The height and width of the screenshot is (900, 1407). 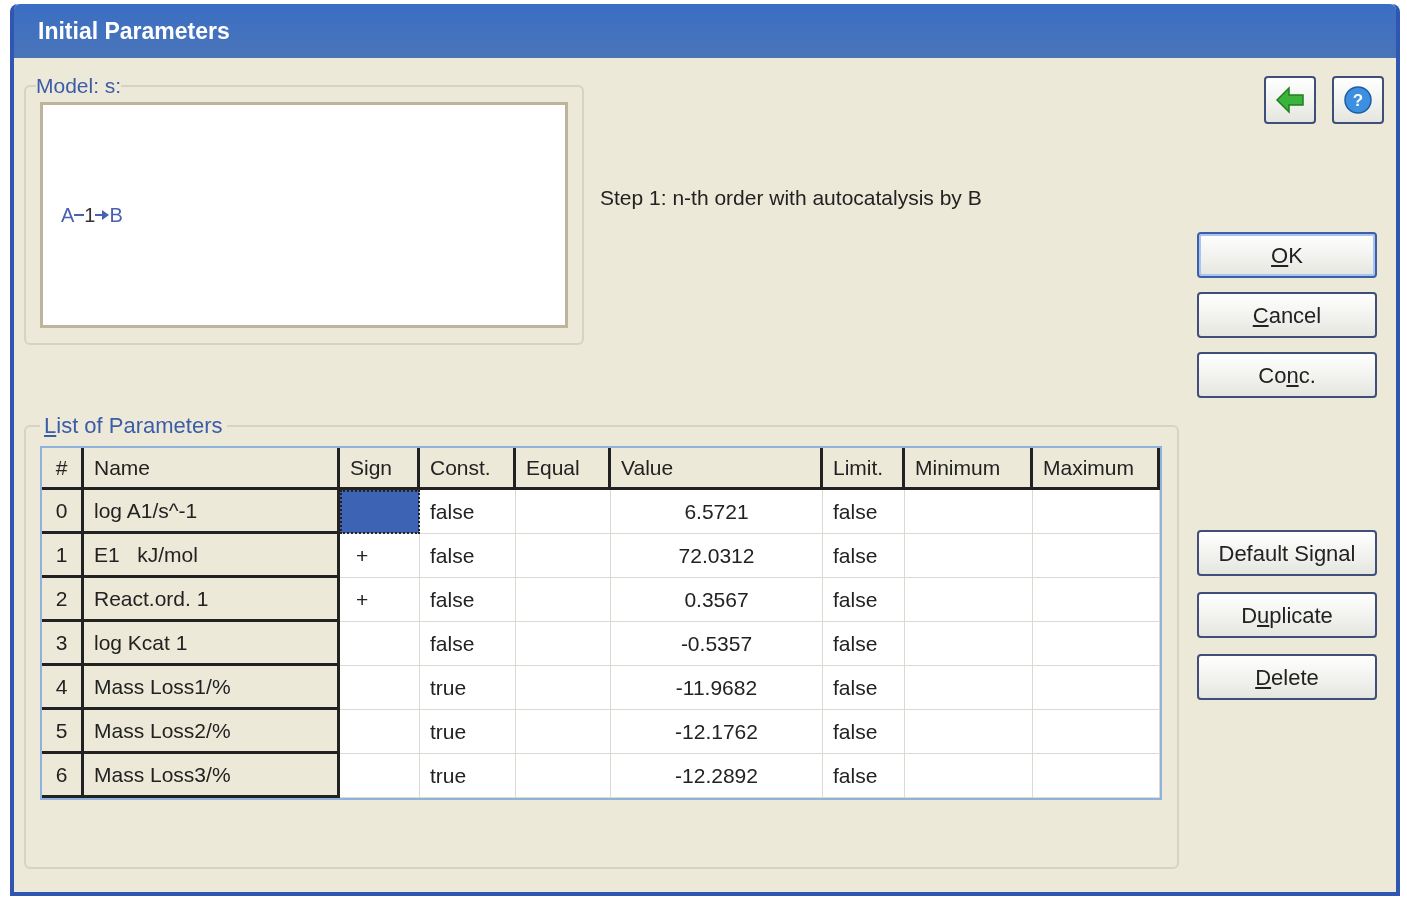 I want to click on group-label: Model: s:, so click(x=79, y=86).